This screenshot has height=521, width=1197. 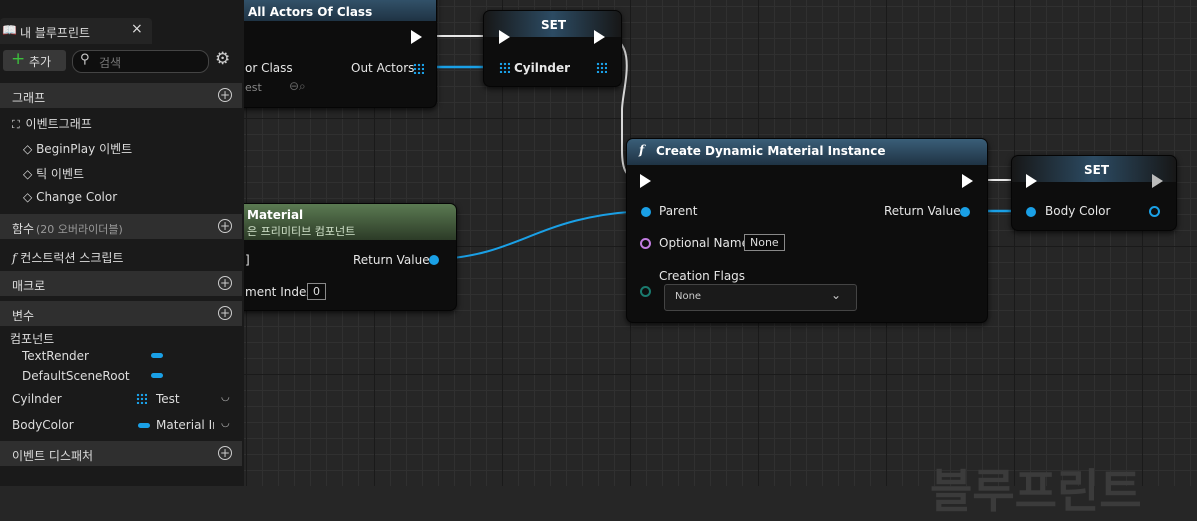 What do you see at coordinates (40, 62) in the screenshot?
I see `add-label: 추가` at bounding box center [40, 62].